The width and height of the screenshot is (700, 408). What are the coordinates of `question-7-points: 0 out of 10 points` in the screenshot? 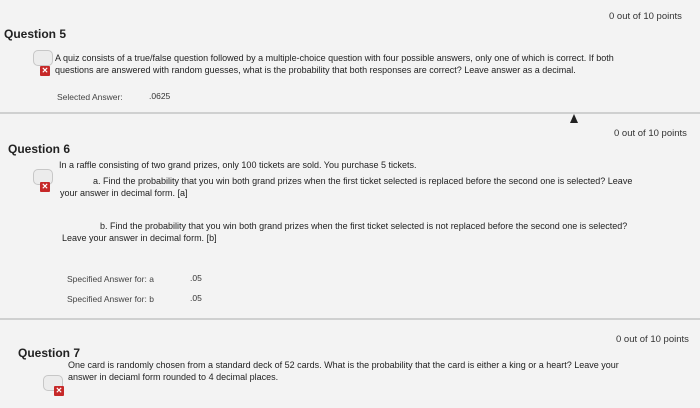 It's located at (652, 339).